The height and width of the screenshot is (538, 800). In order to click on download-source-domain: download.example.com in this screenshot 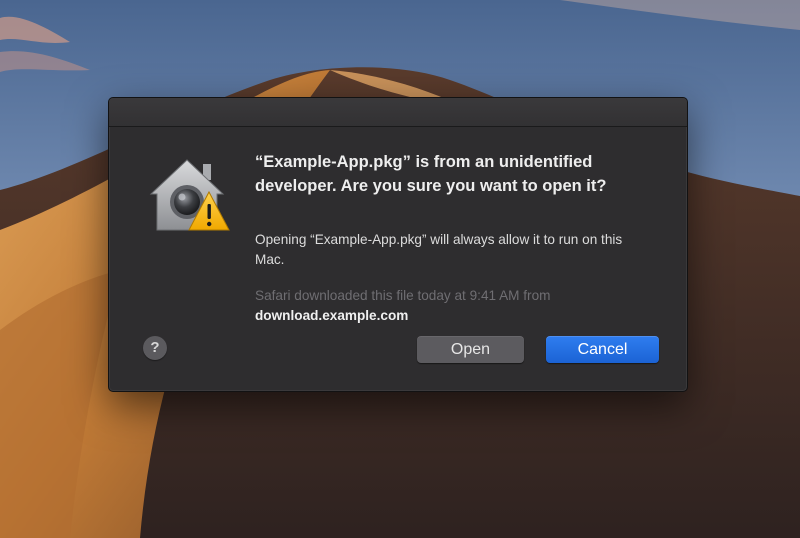, I will do `click(332, 315)`.